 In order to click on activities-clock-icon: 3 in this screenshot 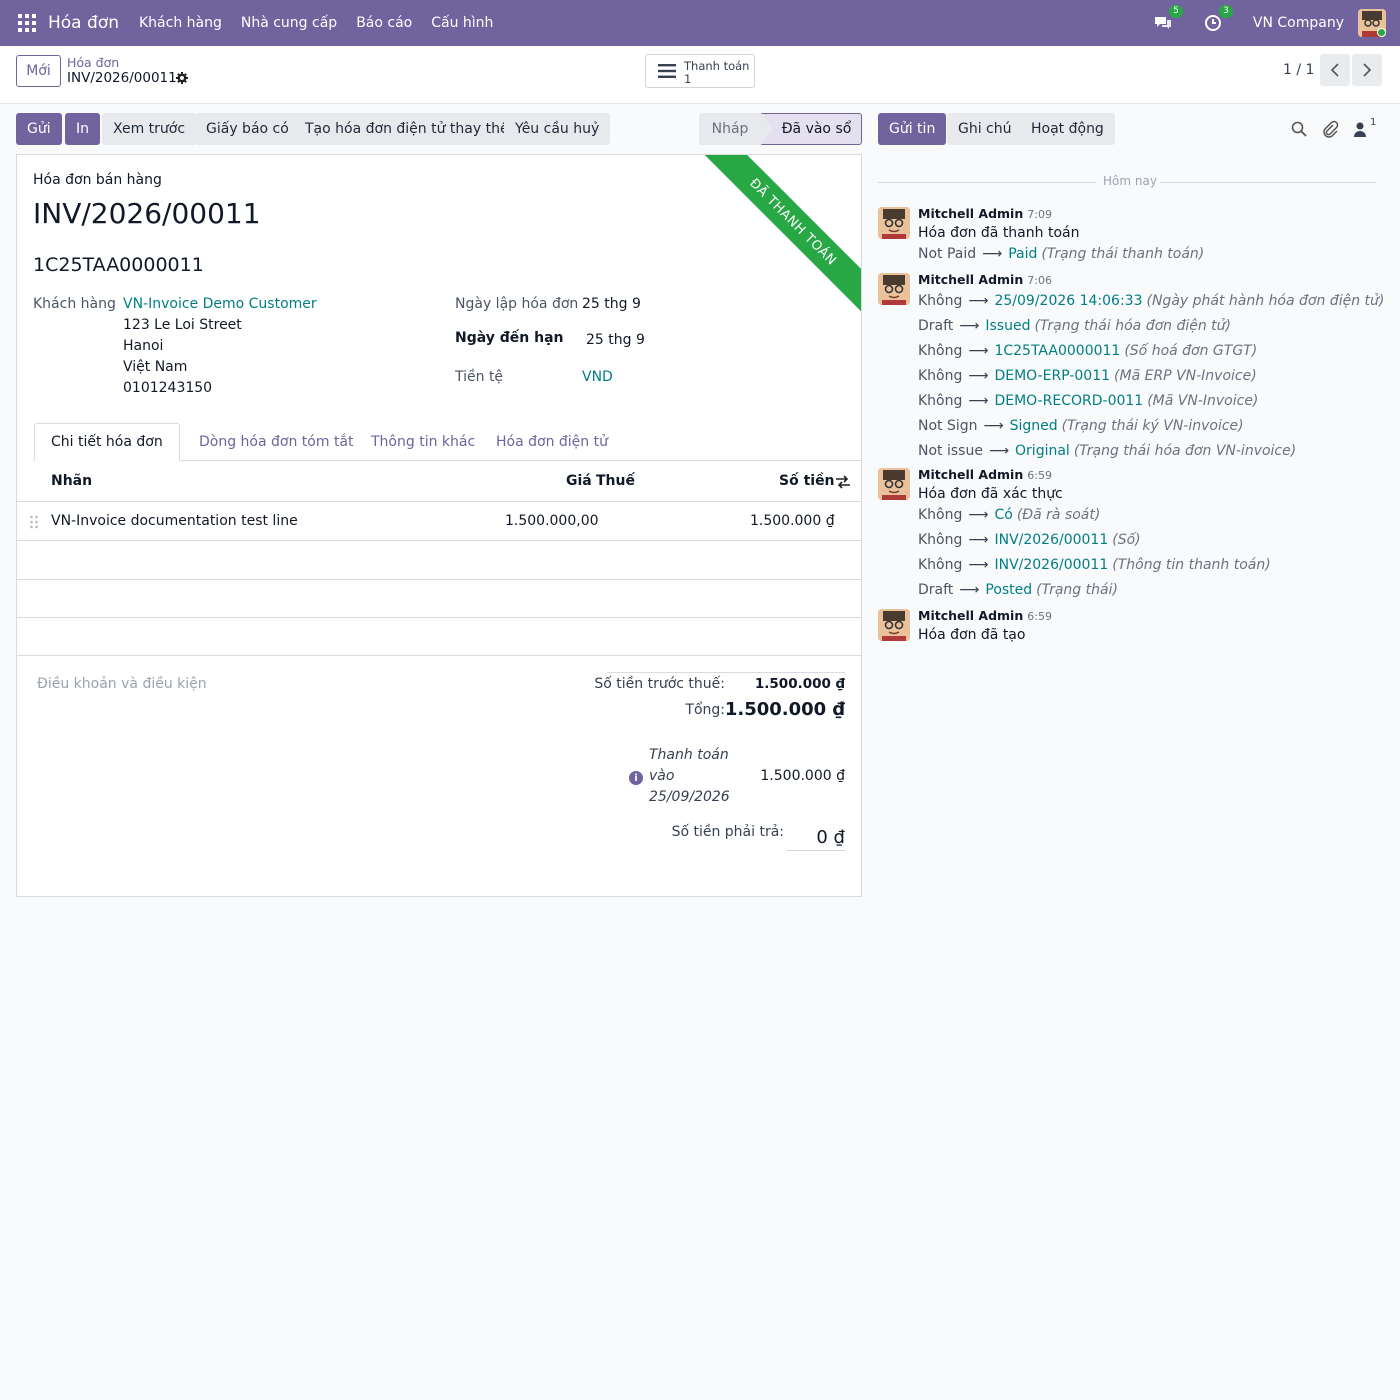, I will do `click(1218, 19)`.